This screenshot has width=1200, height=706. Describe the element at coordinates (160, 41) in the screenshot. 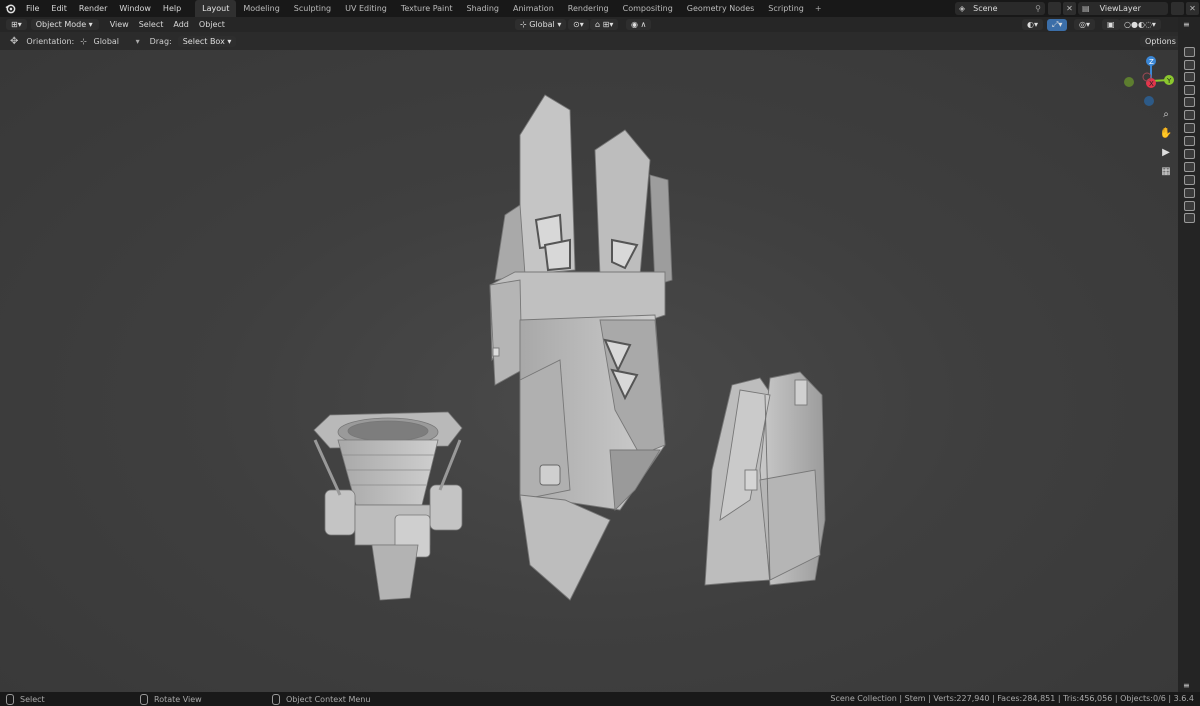

I see `drag-label: Drag:` at that location.